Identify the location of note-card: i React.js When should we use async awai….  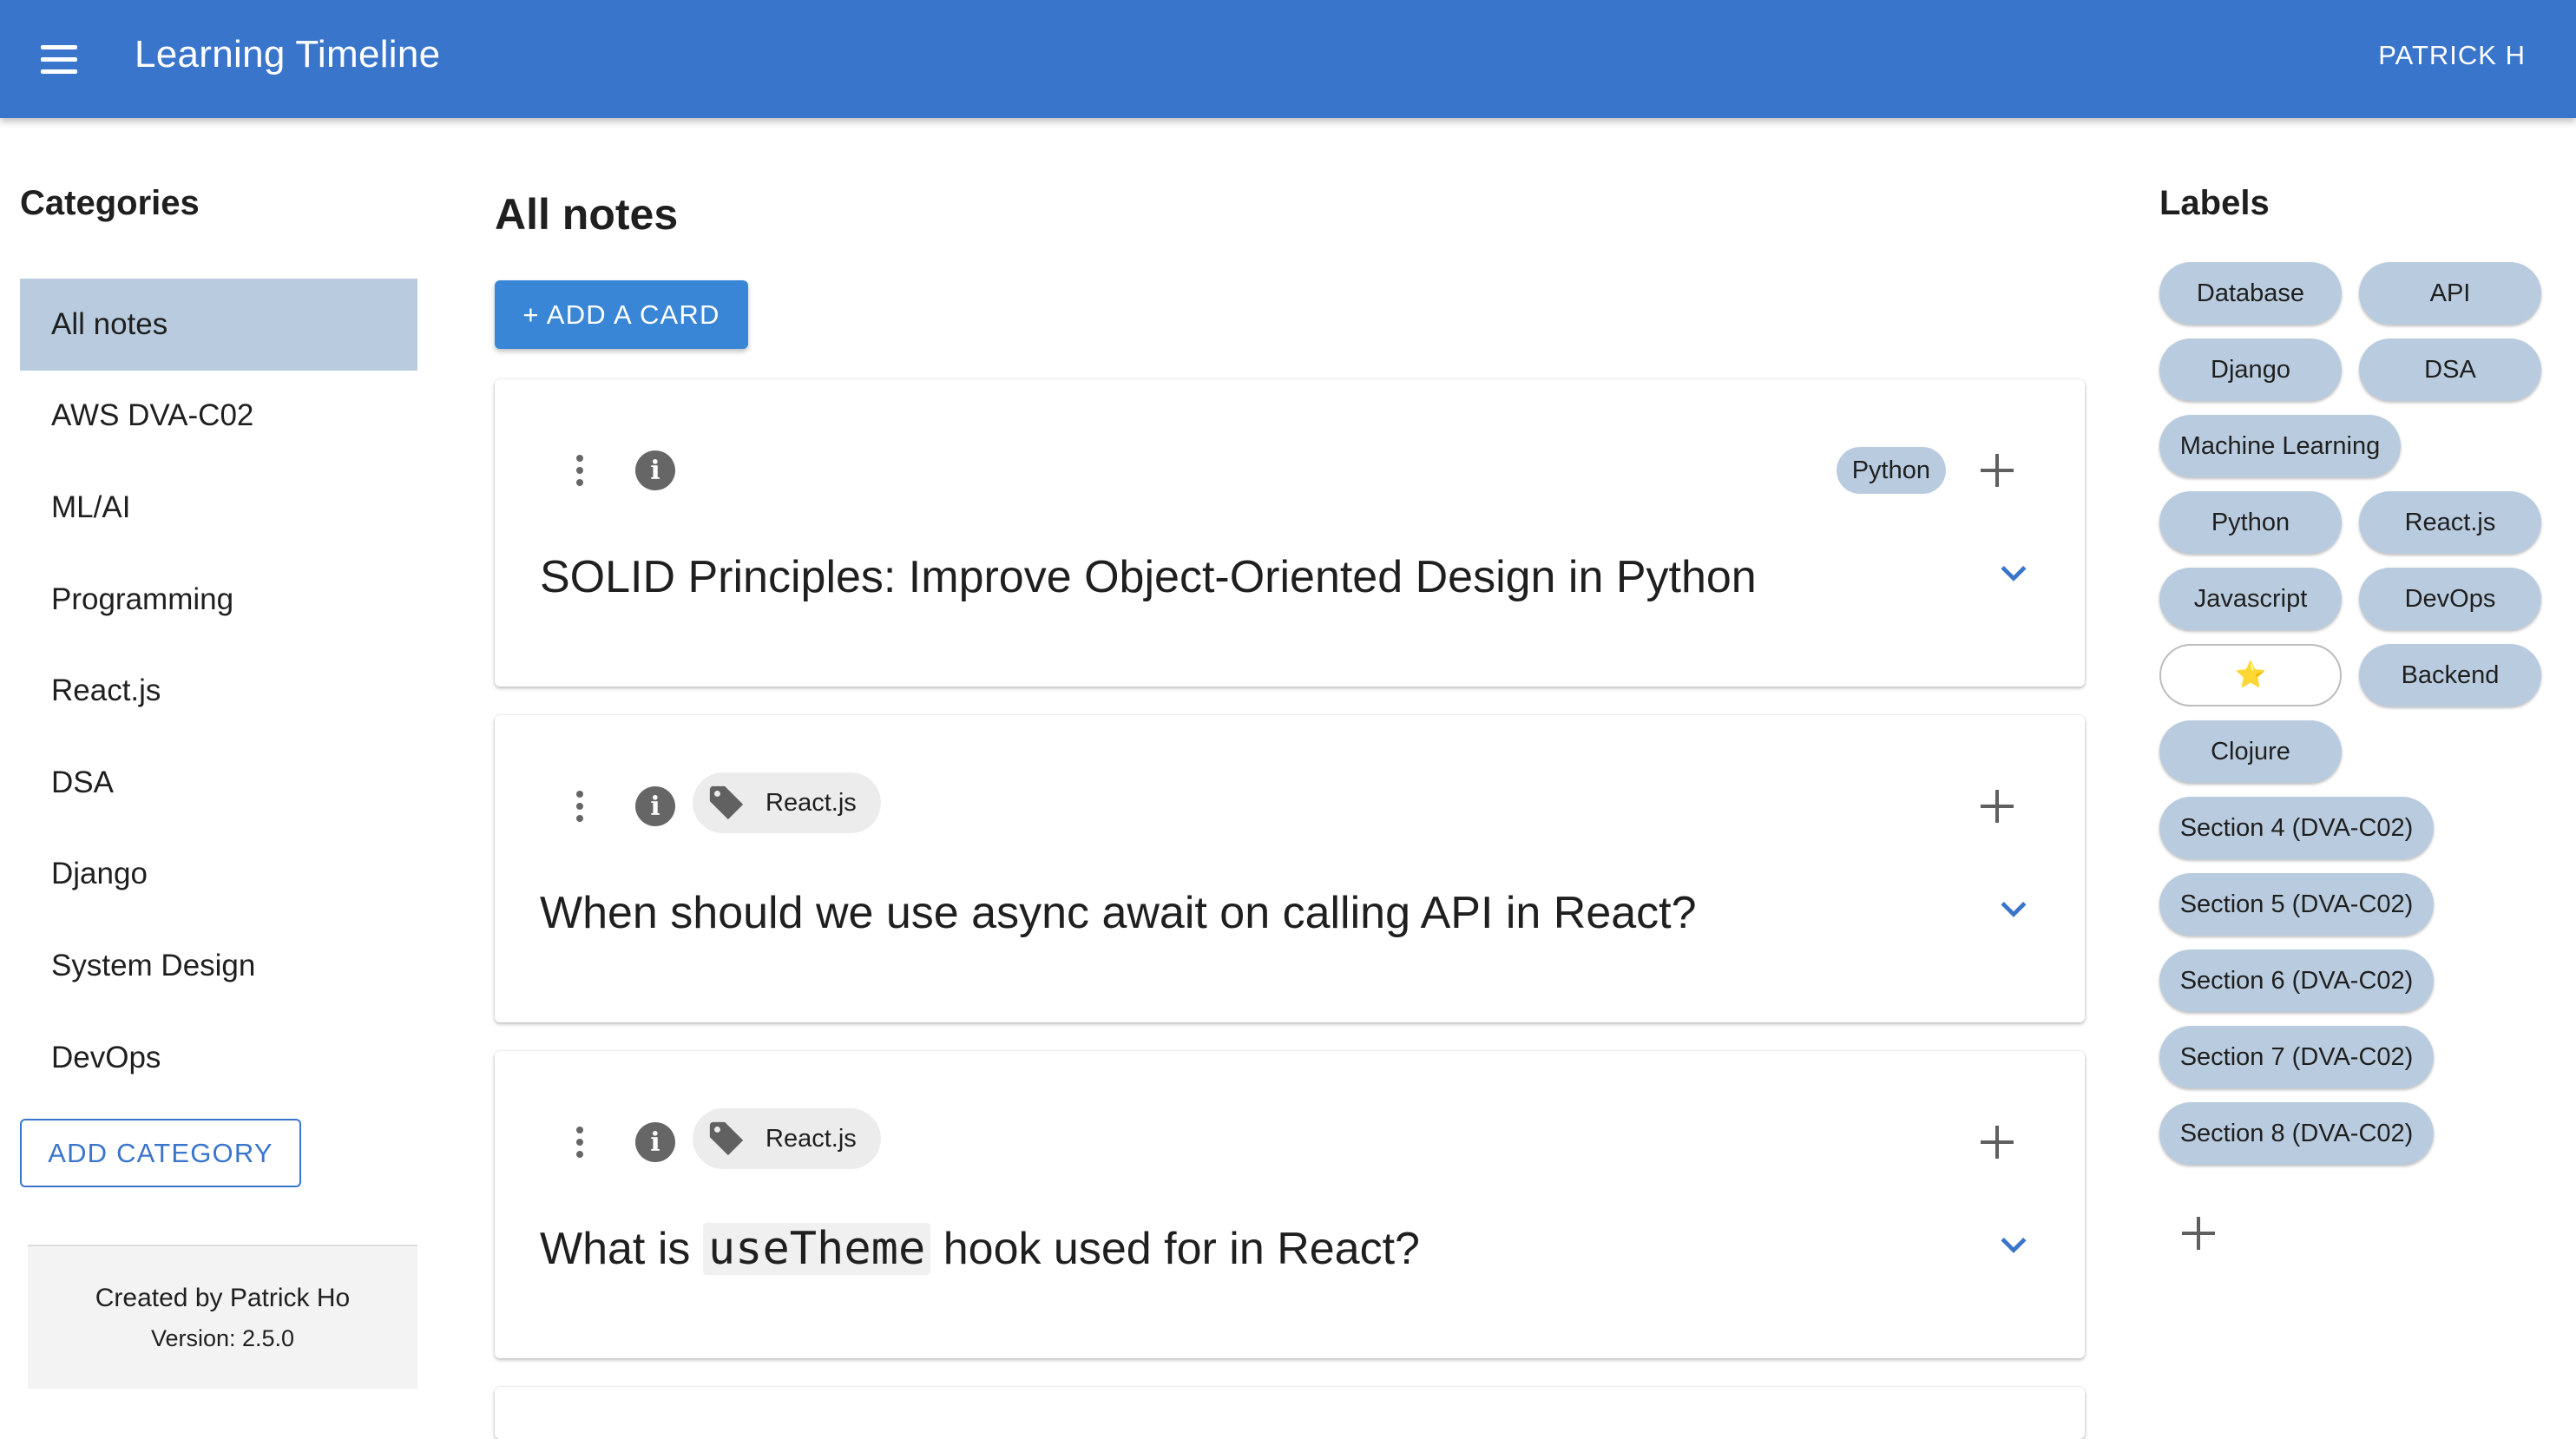
(1290, 868).